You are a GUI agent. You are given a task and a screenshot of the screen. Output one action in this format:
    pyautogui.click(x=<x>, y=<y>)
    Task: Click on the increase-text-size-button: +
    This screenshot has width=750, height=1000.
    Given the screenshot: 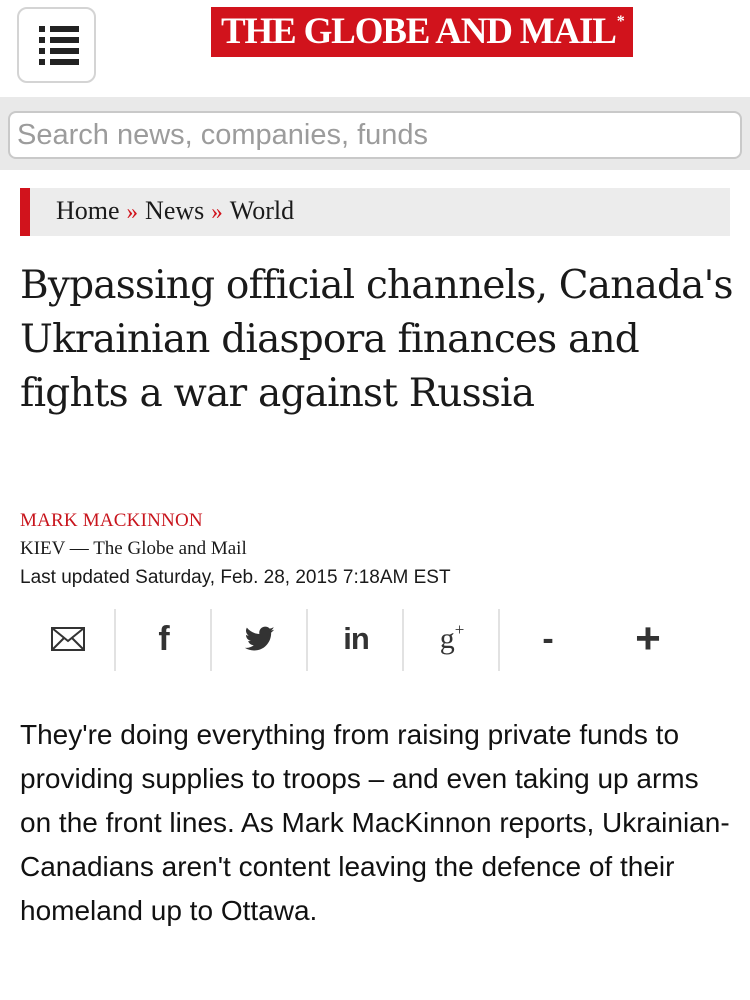 What is the action you would take?
    pyautogui.click(x=648, y=639)
    